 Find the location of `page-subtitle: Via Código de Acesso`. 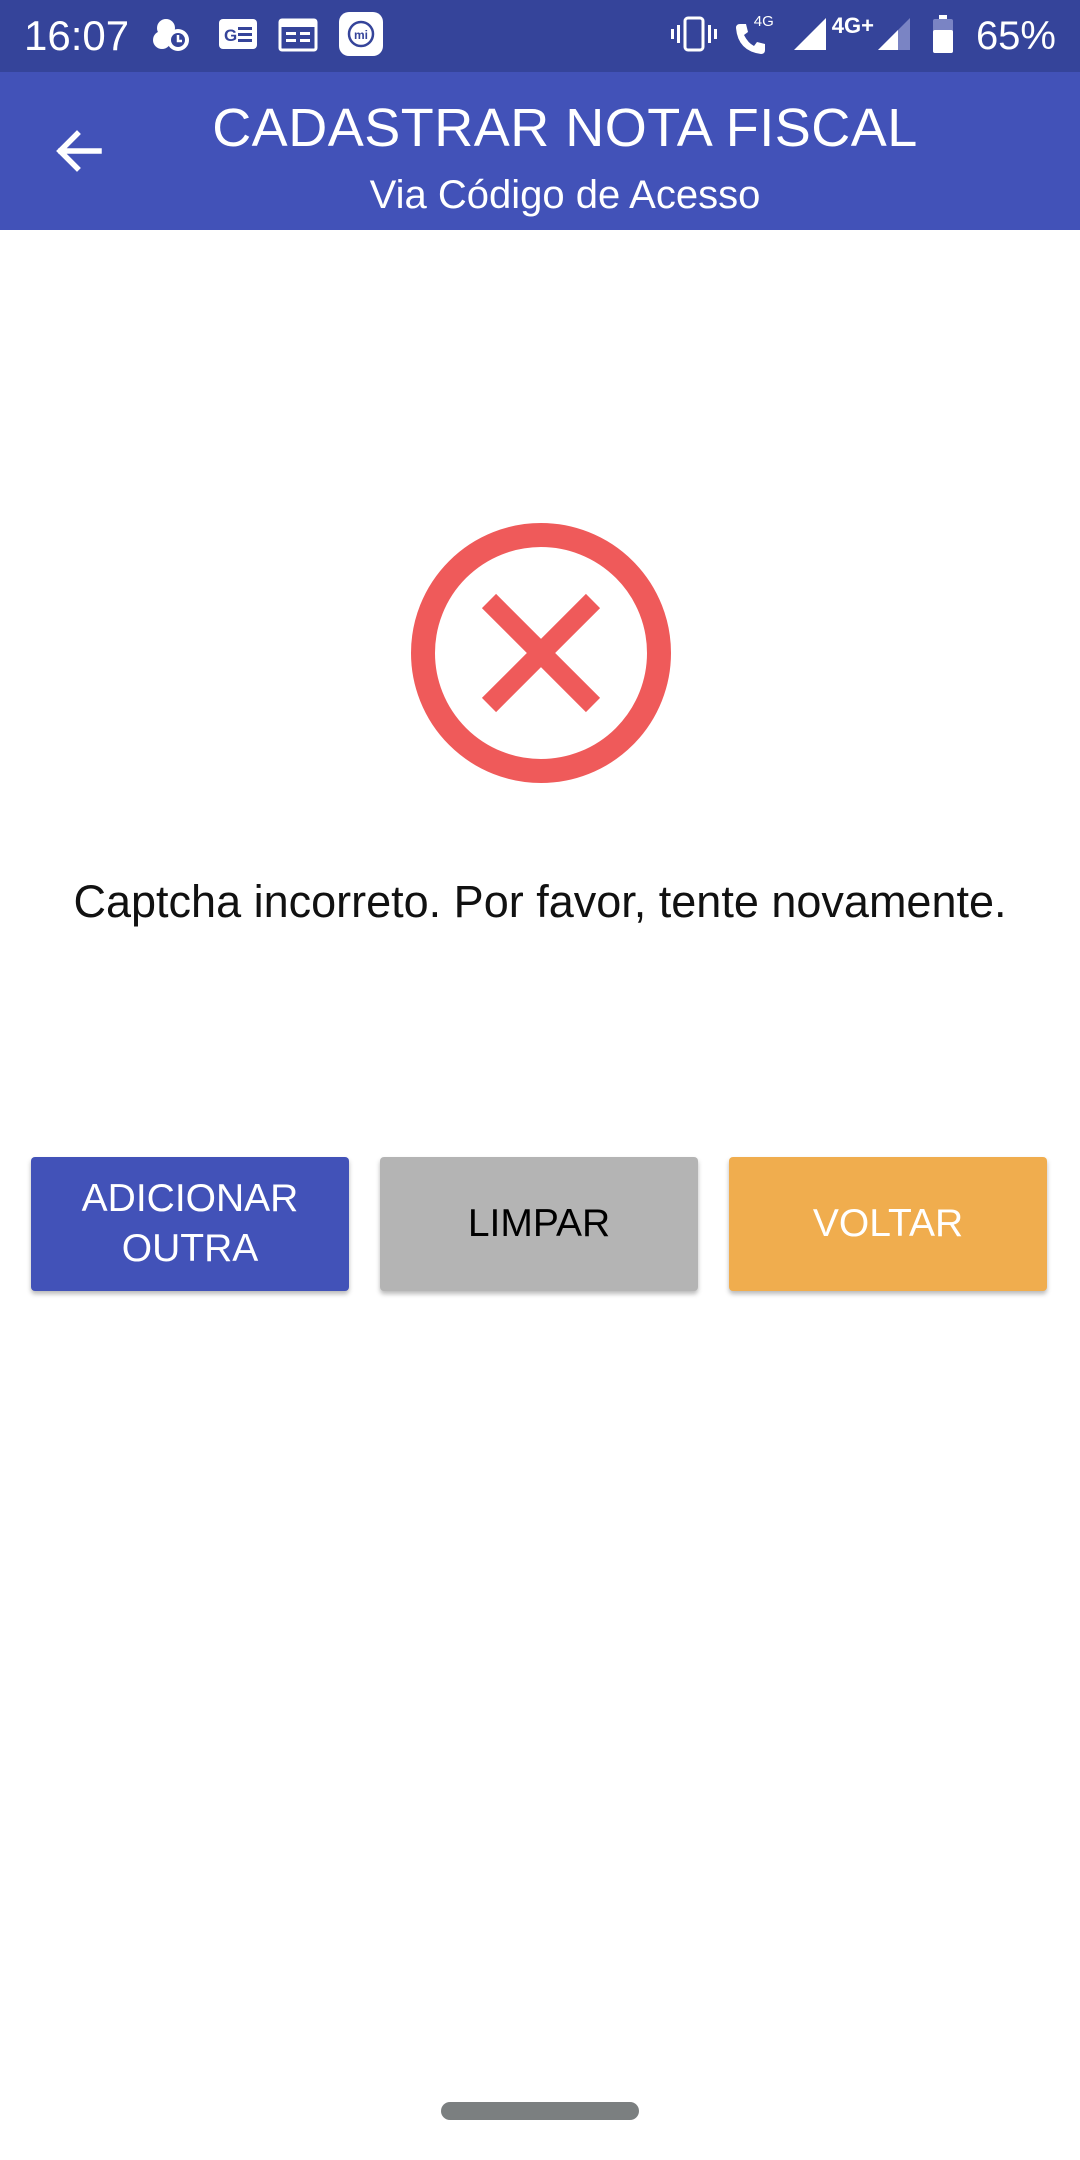

page-subtitle: Via Código de Acesso is located at coordinates (565, 195).